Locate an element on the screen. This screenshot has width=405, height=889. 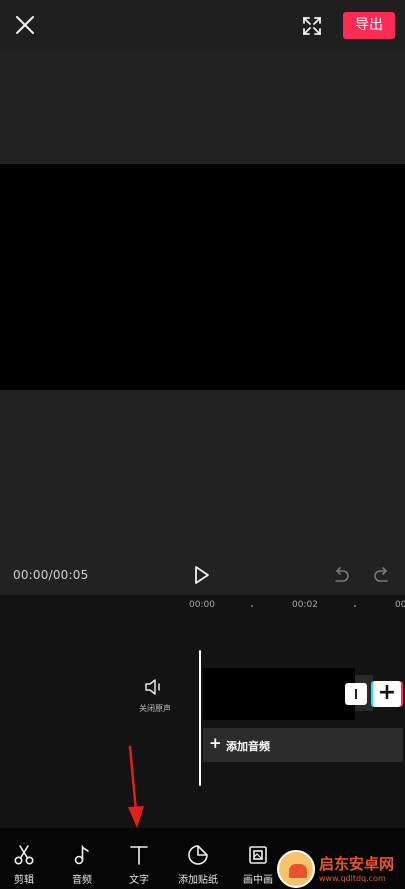
close-button is located at coordinates (25, 25).